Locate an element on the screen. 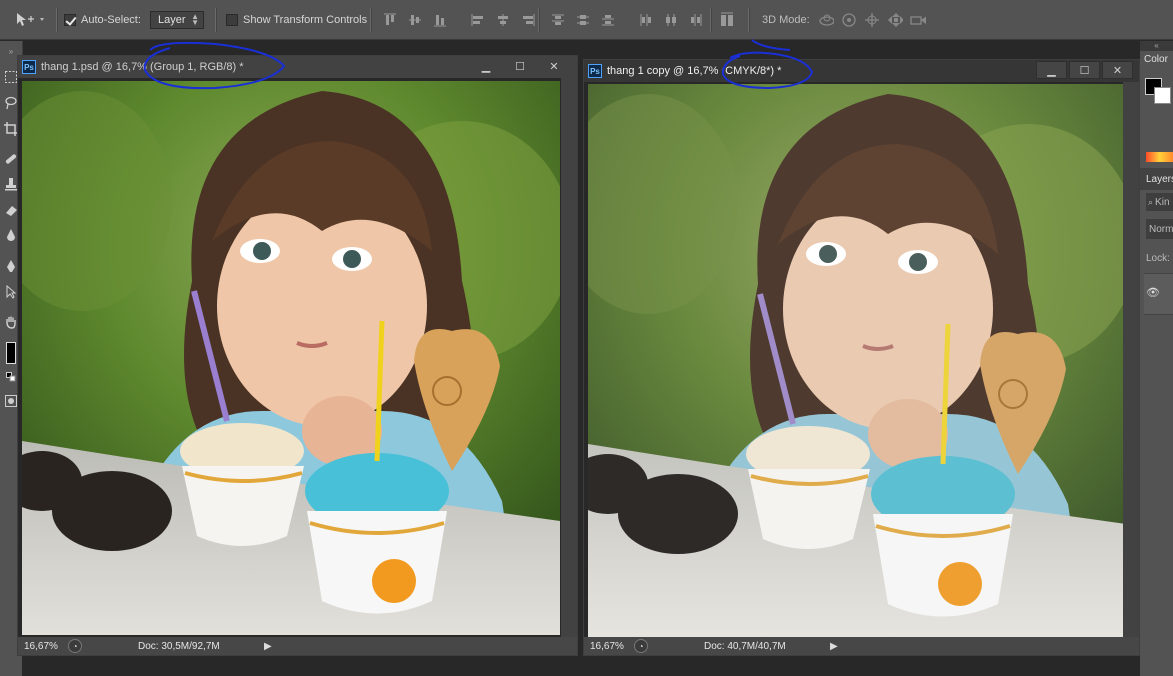  show-transform-label: Show Transform Controls is located at coordinates (305, 20).